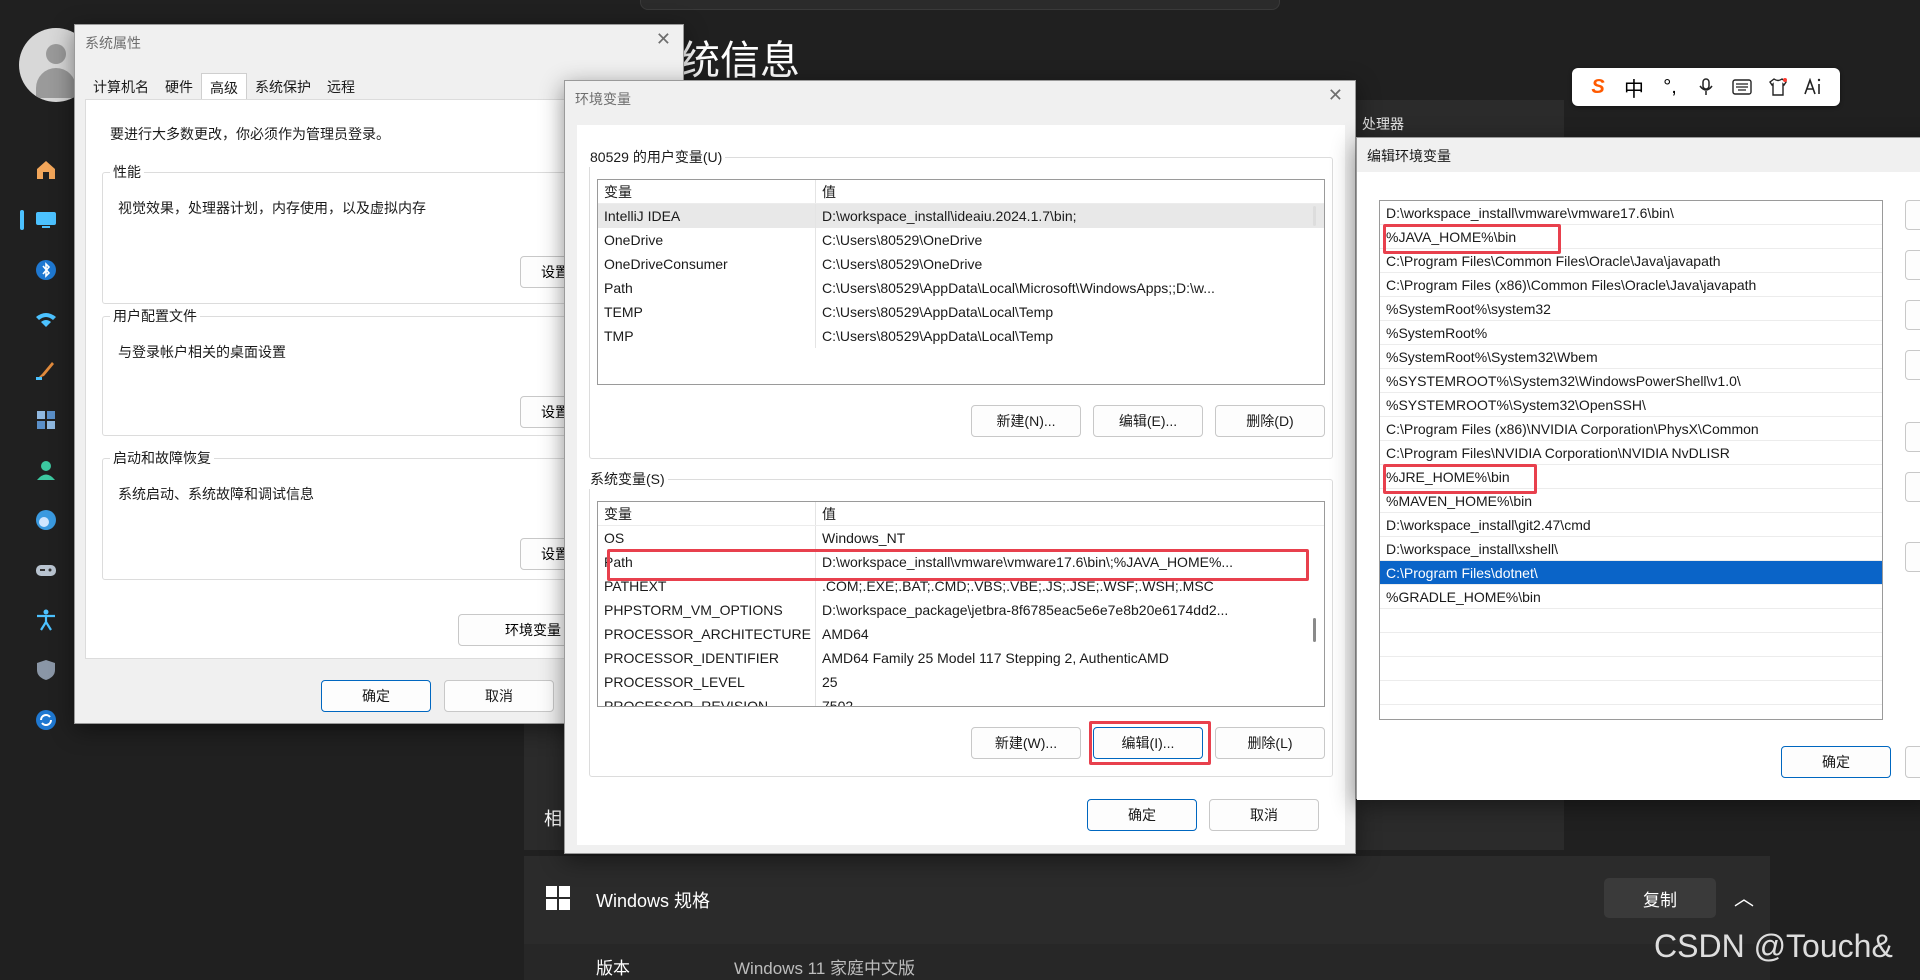 This screenshot has height=980, width=1920. Describe the element at coordinates (1814, 87) in the screenshot. I see `ai-icon` at that location.